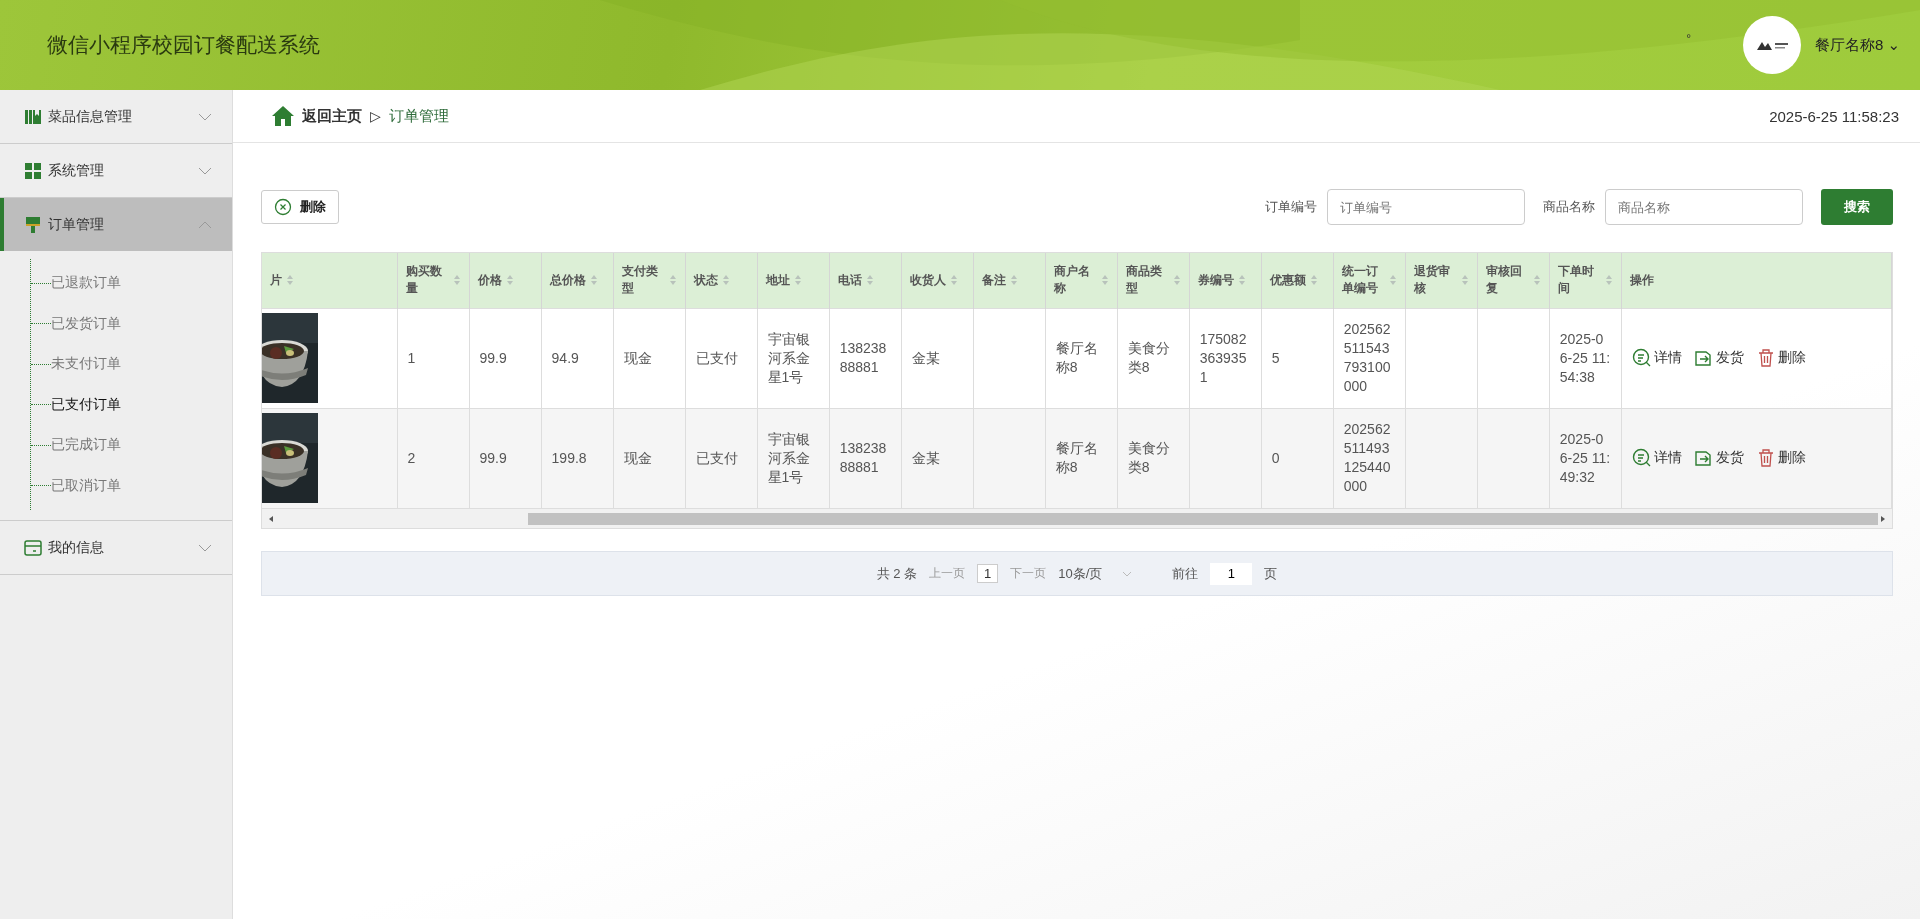  I want to click on column-header: 地址, so click(777, 280).